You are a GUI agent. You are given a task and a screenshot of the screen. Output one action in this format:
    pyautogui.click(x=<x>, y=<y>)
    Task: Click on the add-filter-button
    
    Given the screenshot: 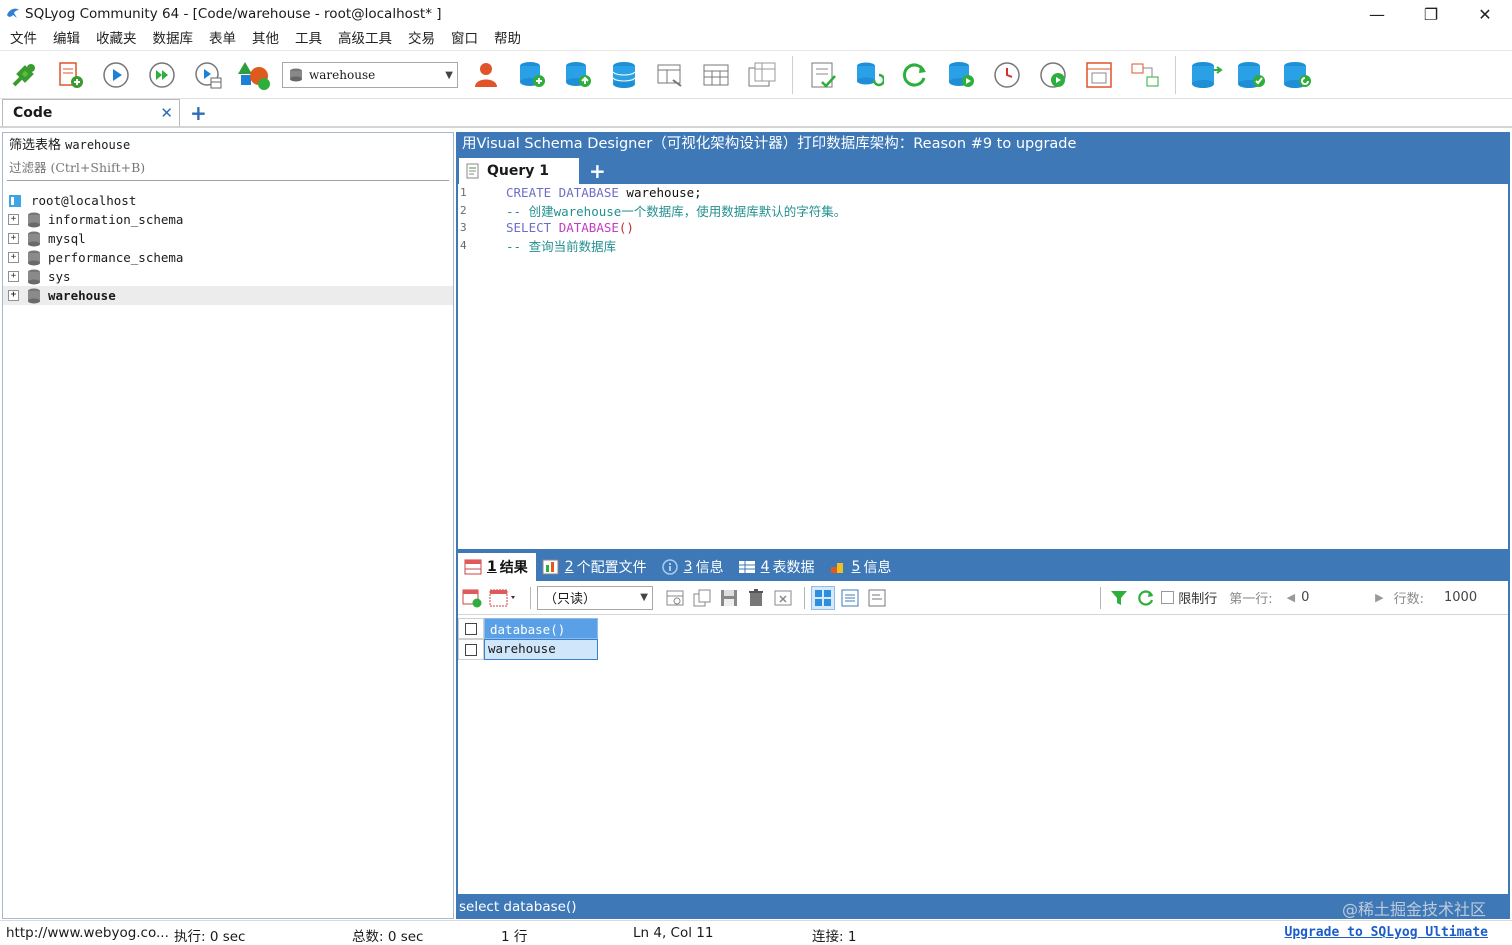 What is the action you would take?
    pyautogui.click(x=675, y=598)
    